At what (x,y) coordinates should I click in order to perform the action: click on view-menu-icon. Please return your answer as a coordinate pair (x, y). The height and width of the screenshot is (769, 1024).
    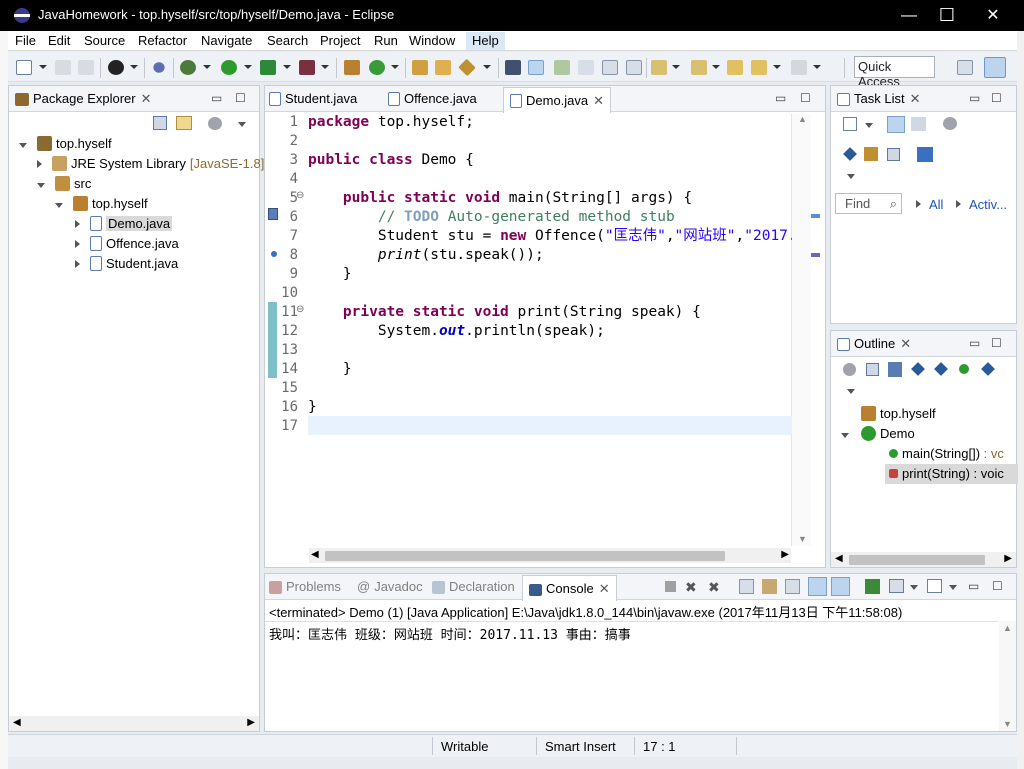
    Looking at the image, I should click on (242, 124).